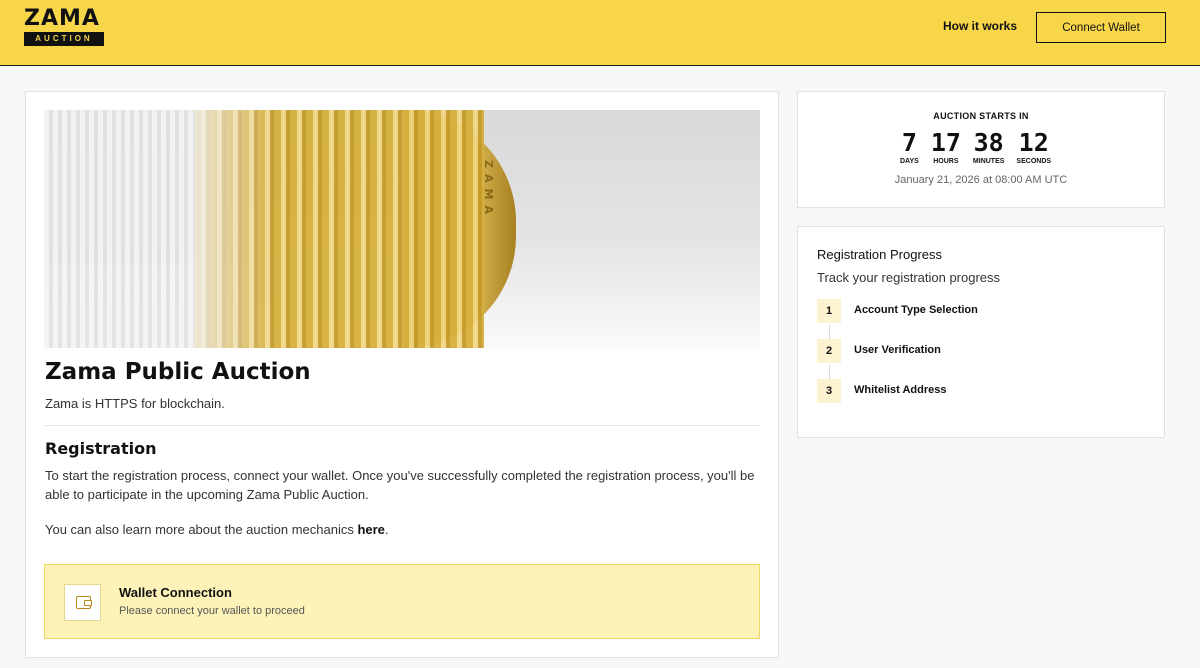 This screenshot has width=1200, height=668. Describe the element at coordinates (945, 142) in the screenshot. I see `hours-value: 17` at that location.